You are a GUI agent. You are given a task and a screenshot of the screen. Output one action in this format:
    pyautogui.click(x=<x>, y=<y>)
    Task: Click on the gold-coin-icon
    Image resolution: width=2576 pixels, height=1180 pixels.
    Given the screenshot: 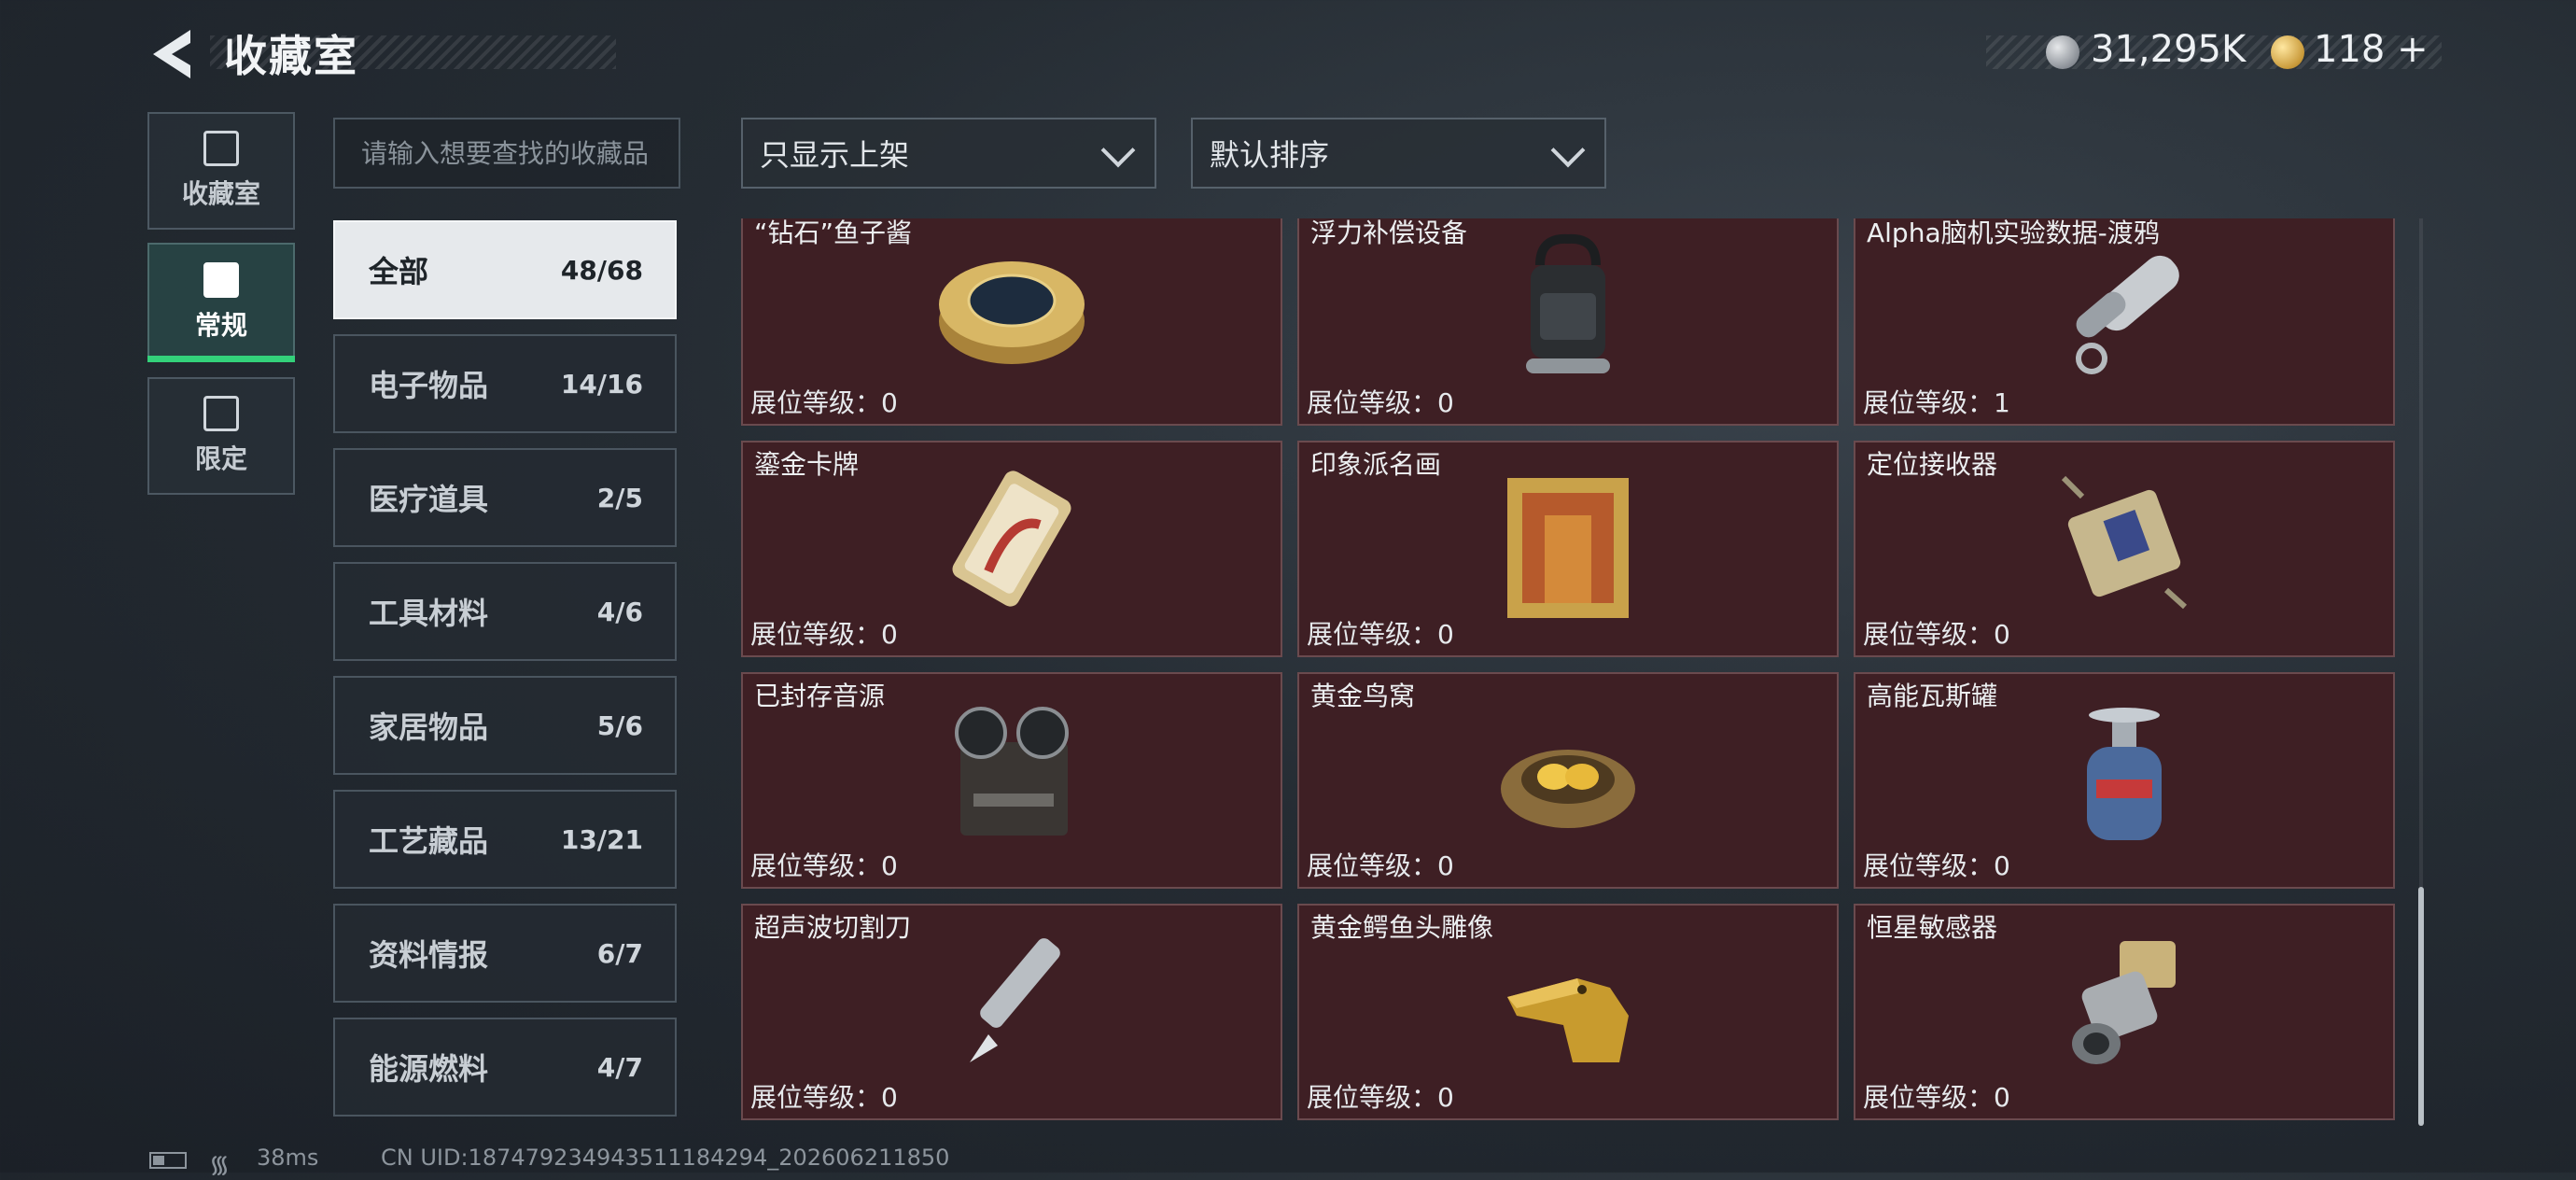 What is the action you would take?
    pyautogui.click(x=2287, y=52)
    